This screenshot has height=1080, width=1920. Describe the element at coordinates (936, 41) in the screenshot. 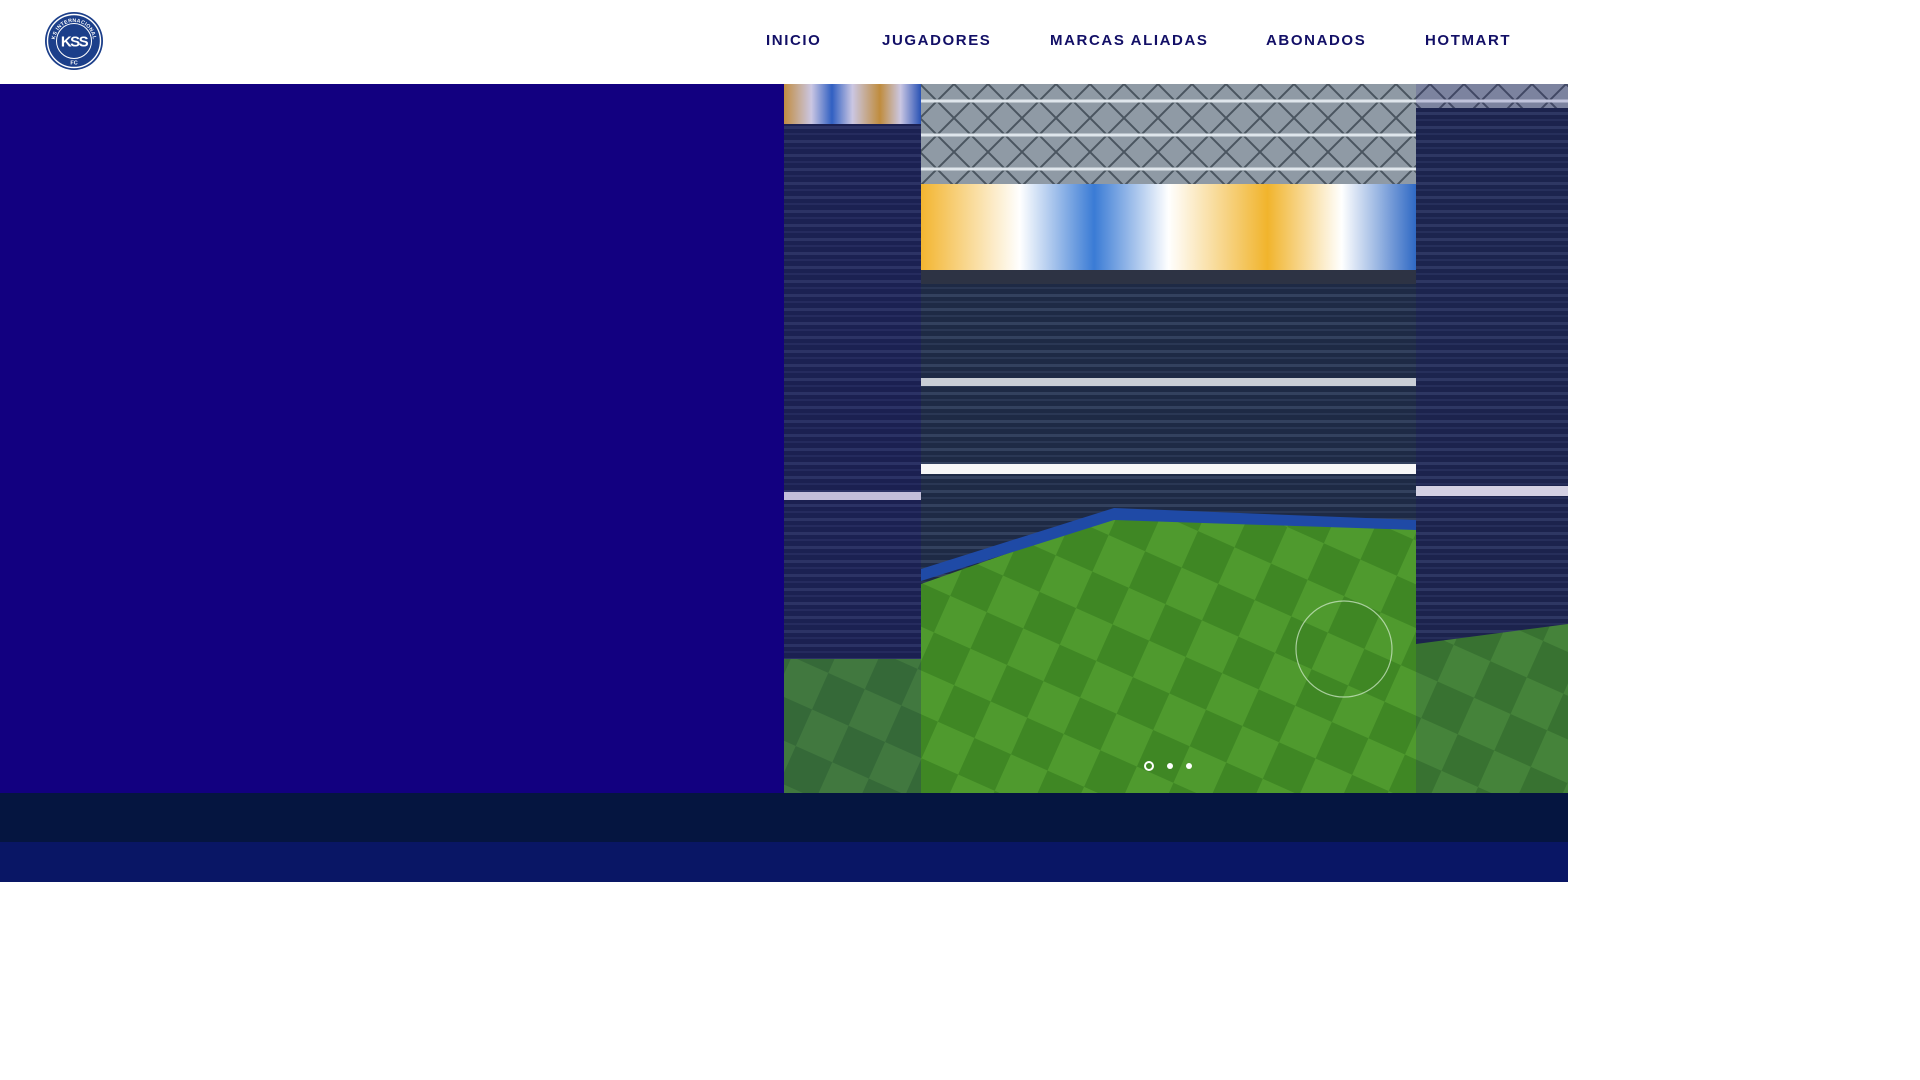

I see `nav-item-jugadores: JUGADORES` at that location.